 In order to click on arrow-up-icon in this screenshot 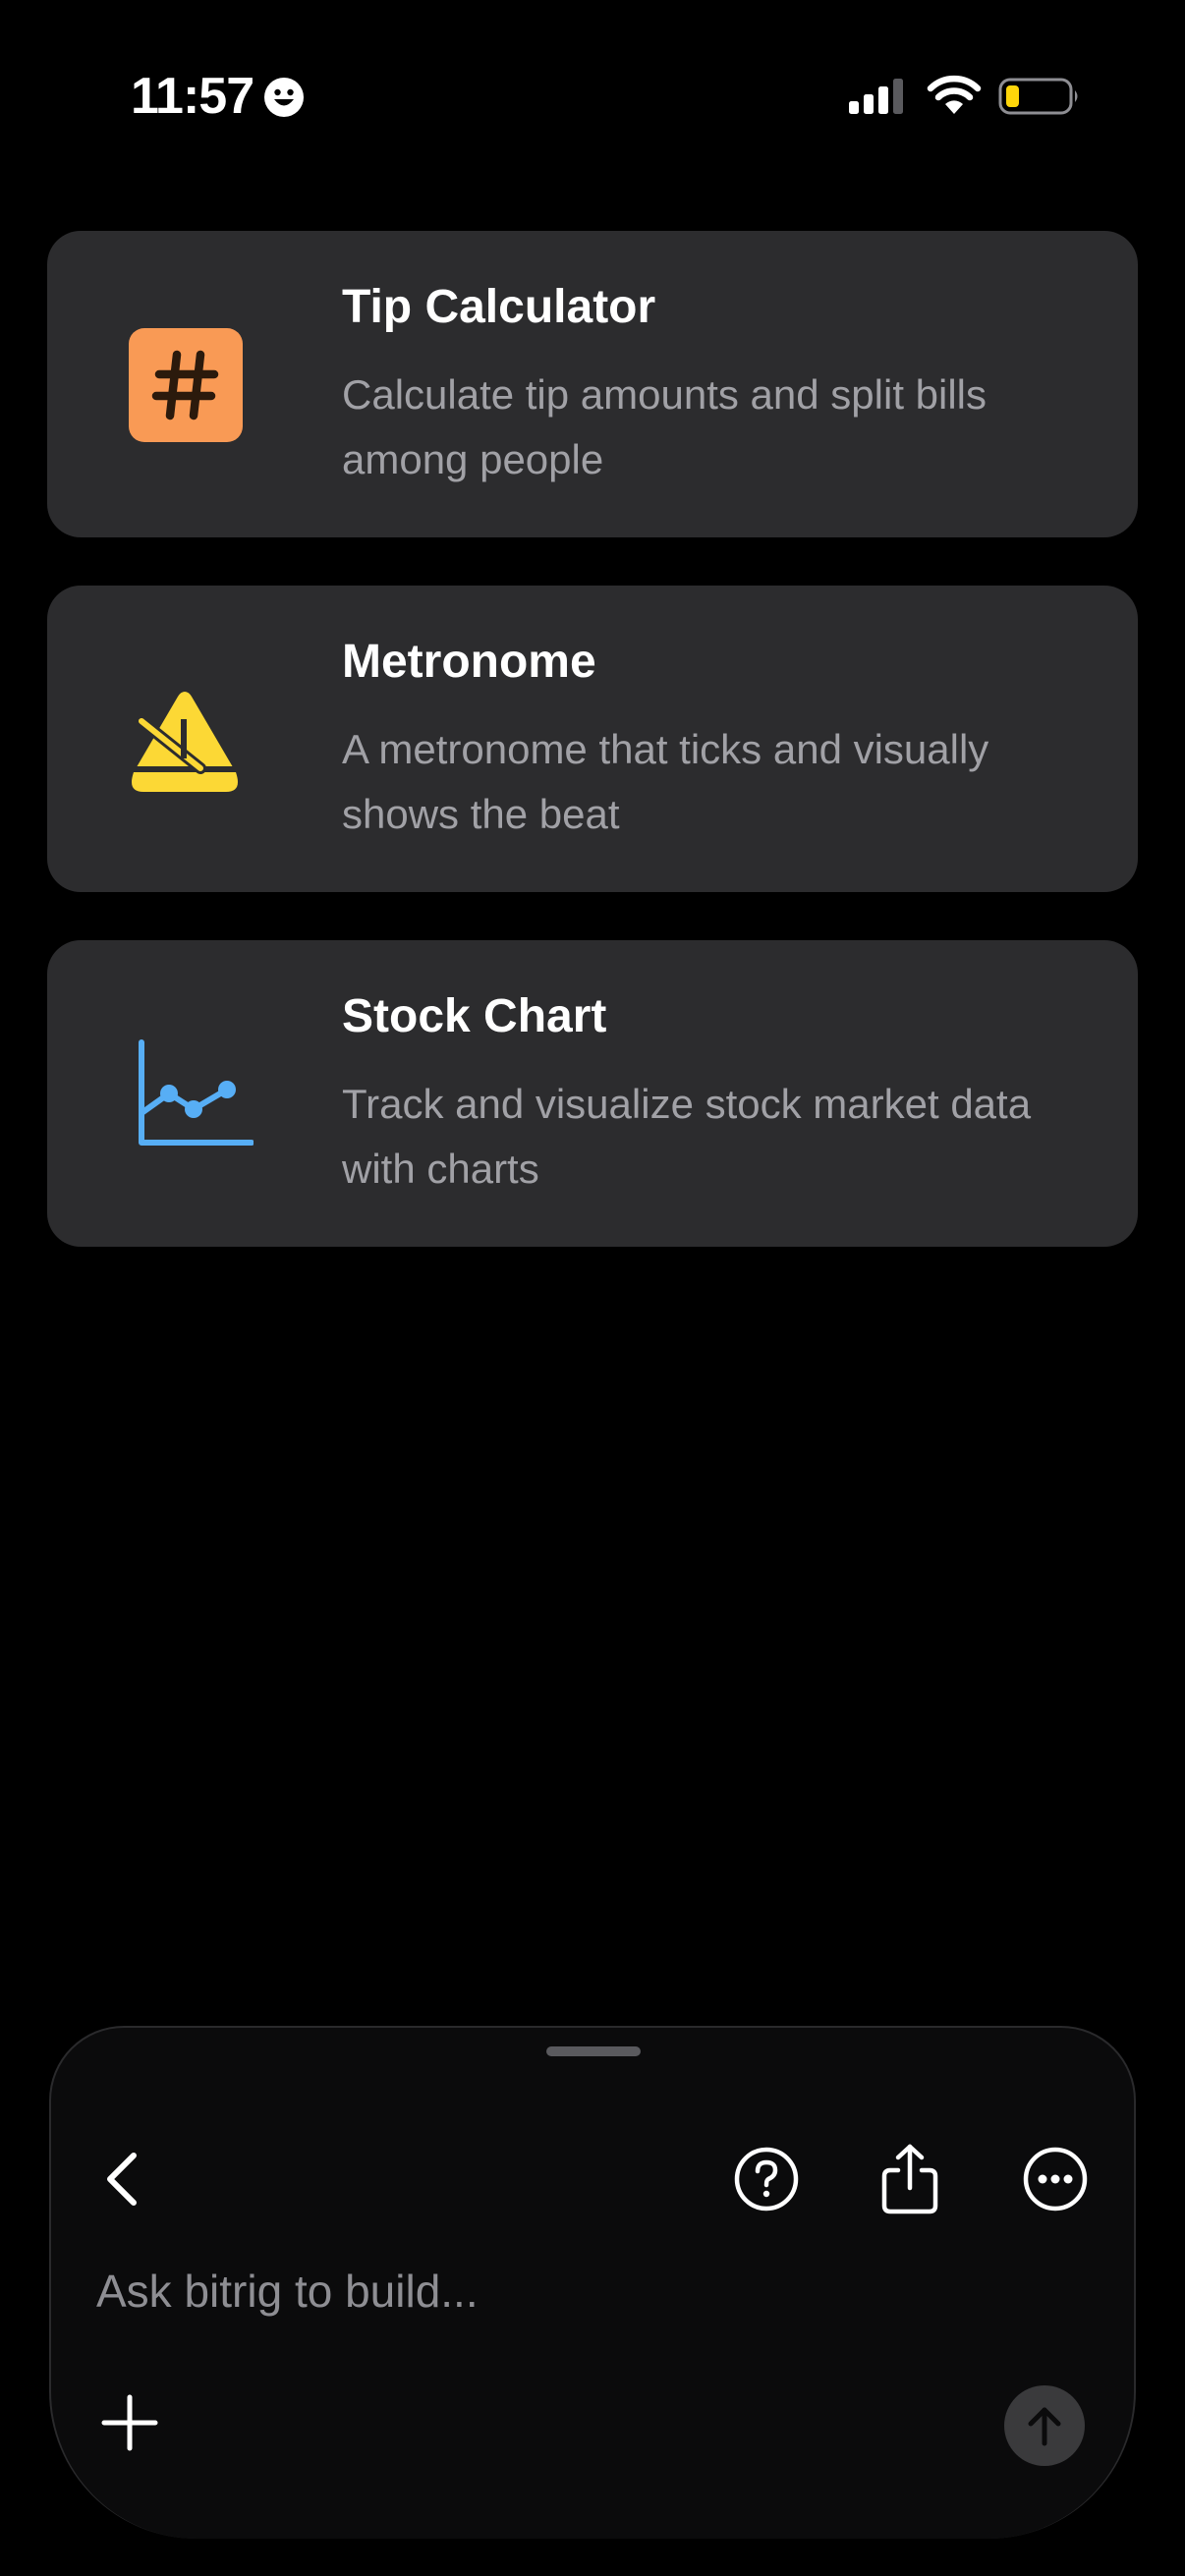, I will do `click(1045, 2426)`.